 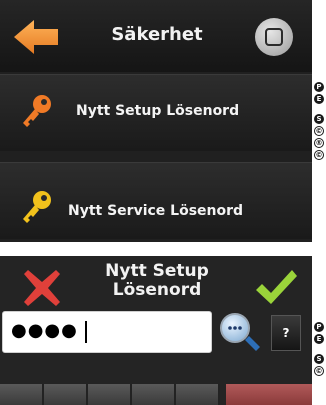 I want to click on side-glyph: ®, so click(x=319, y=143).